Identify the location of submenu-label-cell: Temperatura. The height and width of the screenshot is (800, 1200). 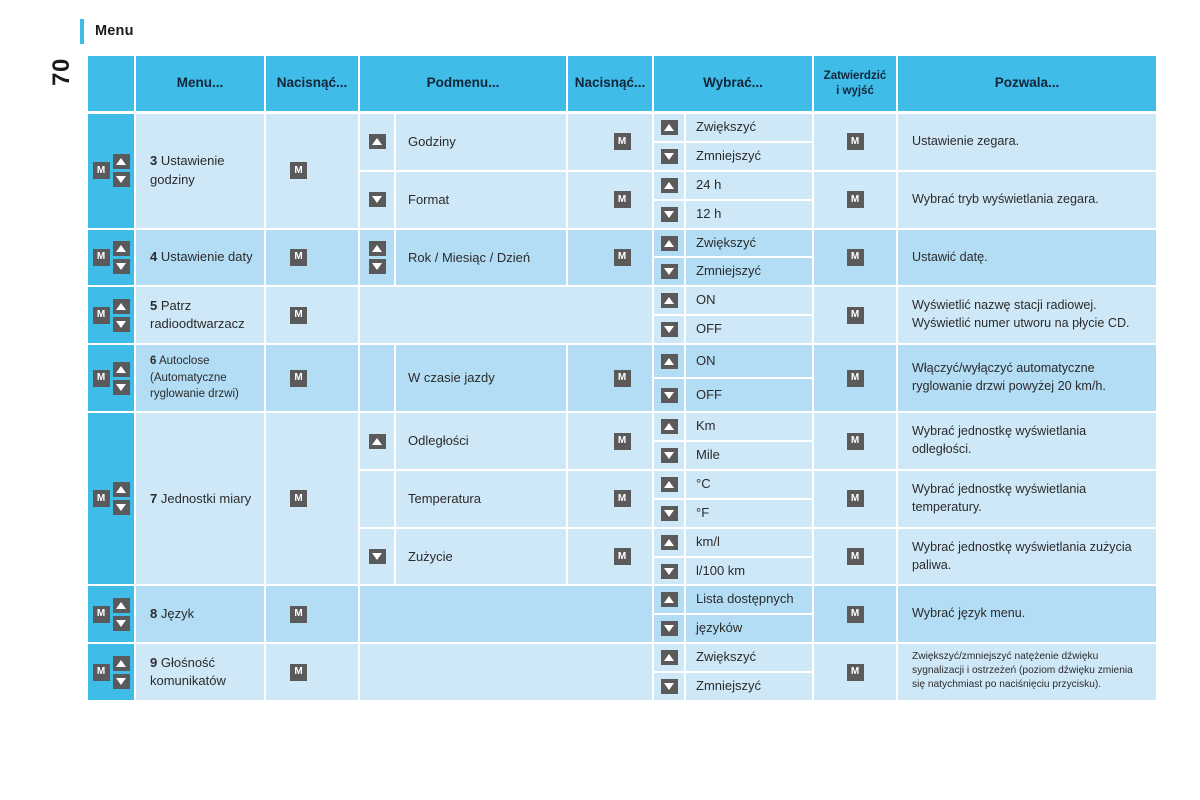
(482, 499).